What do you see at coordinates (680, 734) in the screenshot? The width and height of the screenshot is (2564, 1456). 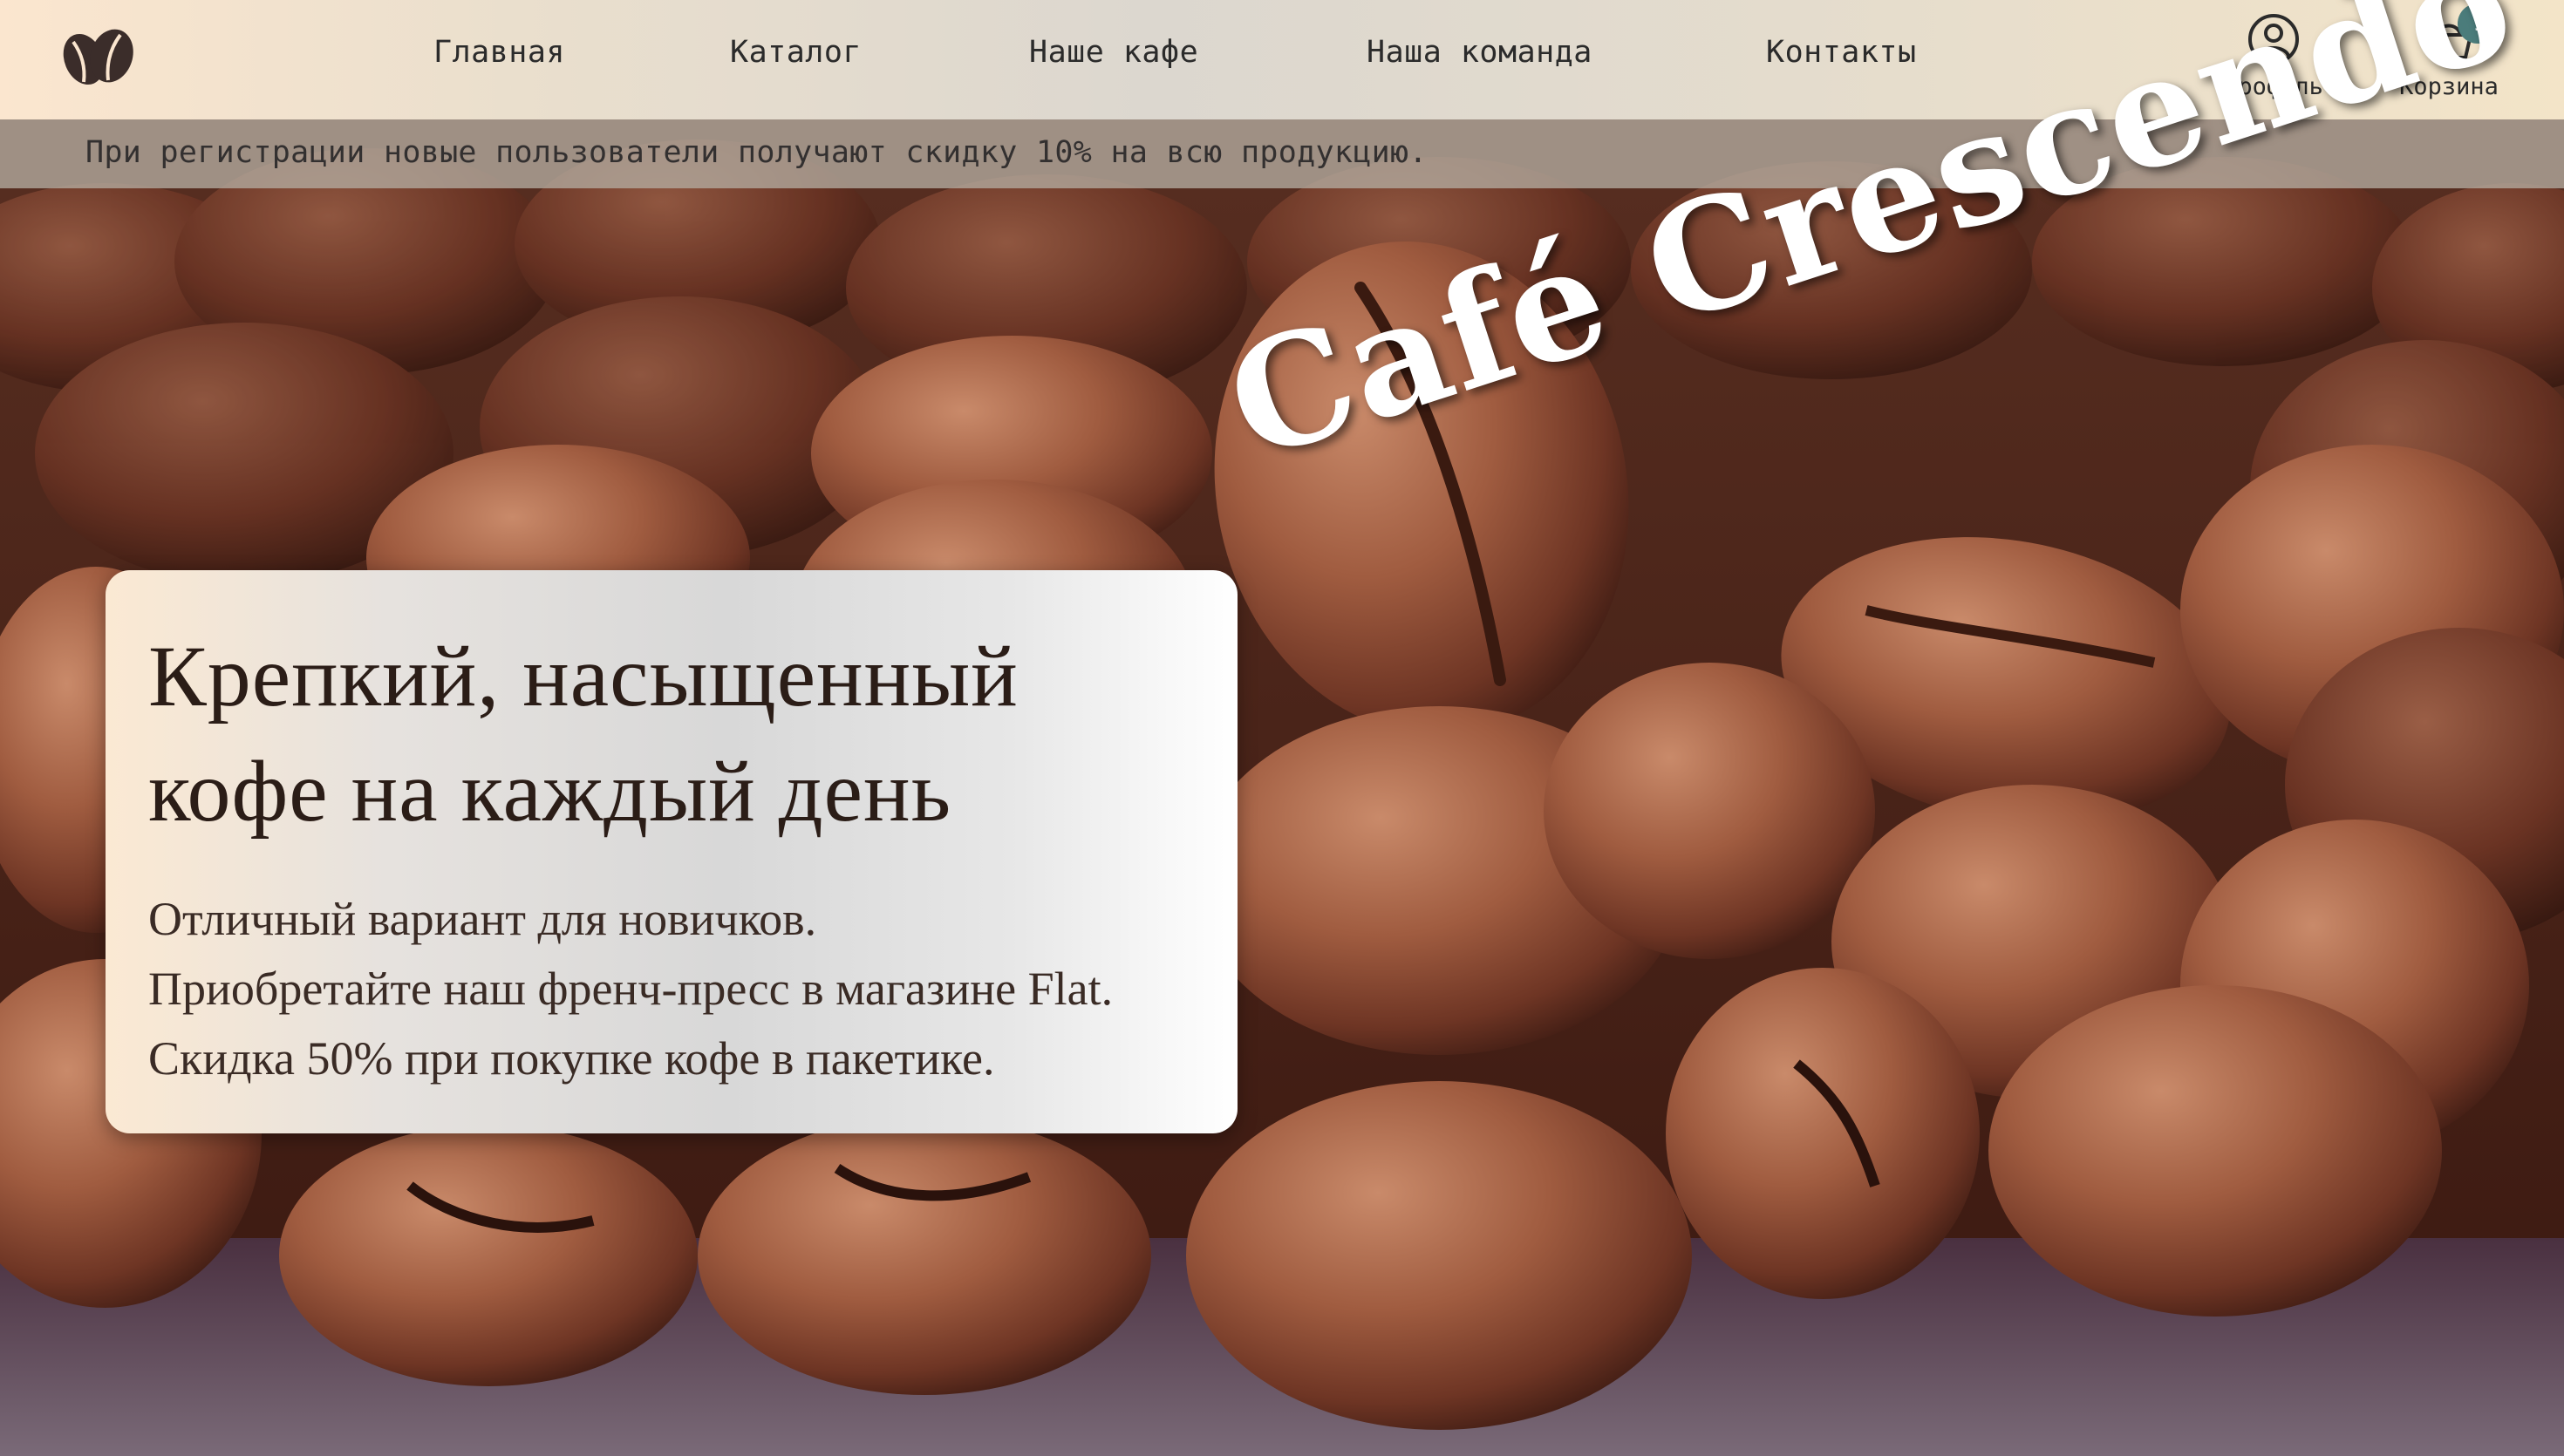 I see `hero-heading: Крепкий, насыщенный кофе на каждый день` at bounding box center [680, 734].